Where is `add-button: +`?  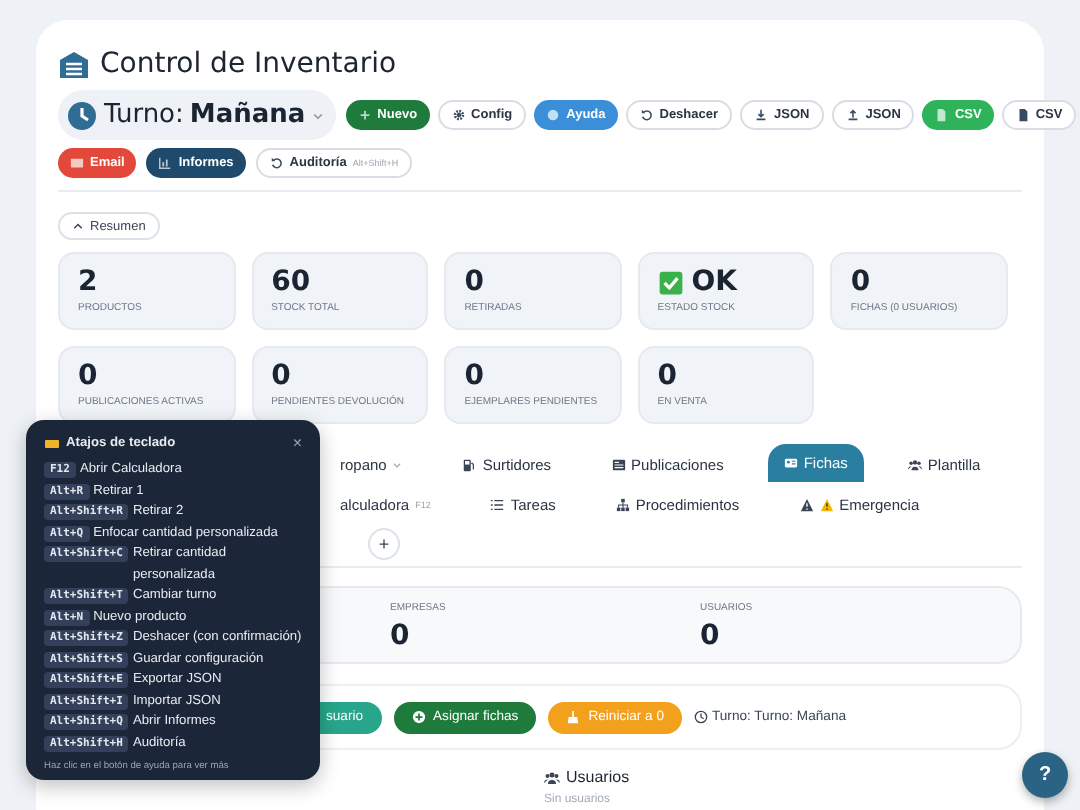 add-button: + is located at coordinates (384, 544).